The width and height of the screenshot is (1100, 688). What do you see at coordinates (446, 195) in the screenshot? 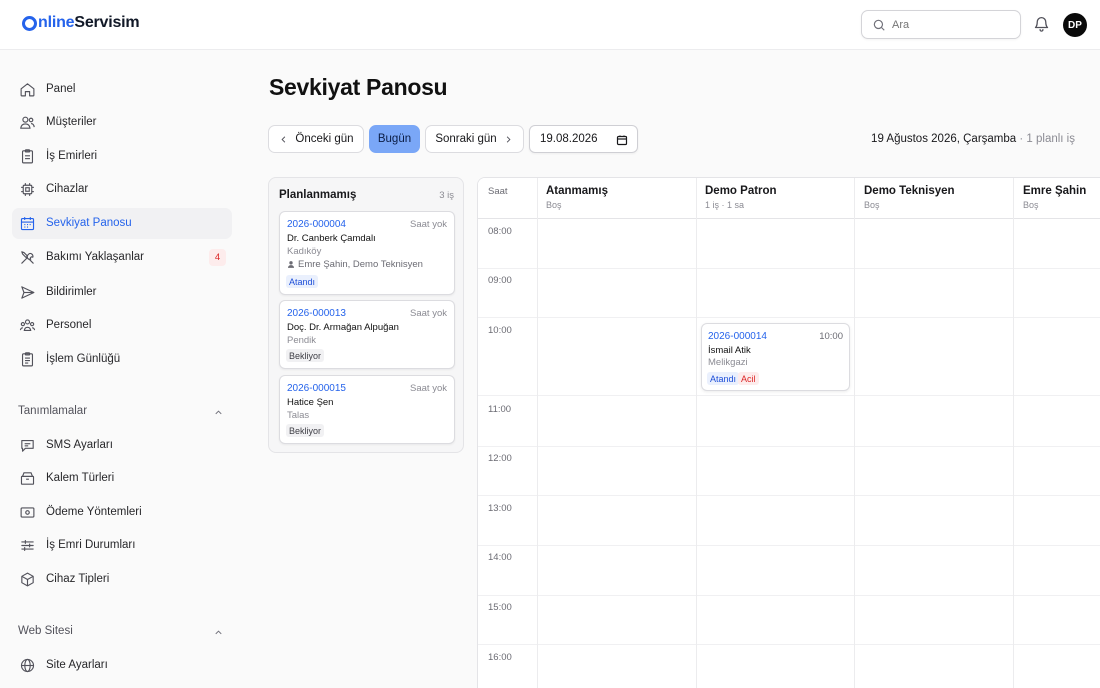
I see `panel-count: 3 iş` at bounding box center [446, 195].